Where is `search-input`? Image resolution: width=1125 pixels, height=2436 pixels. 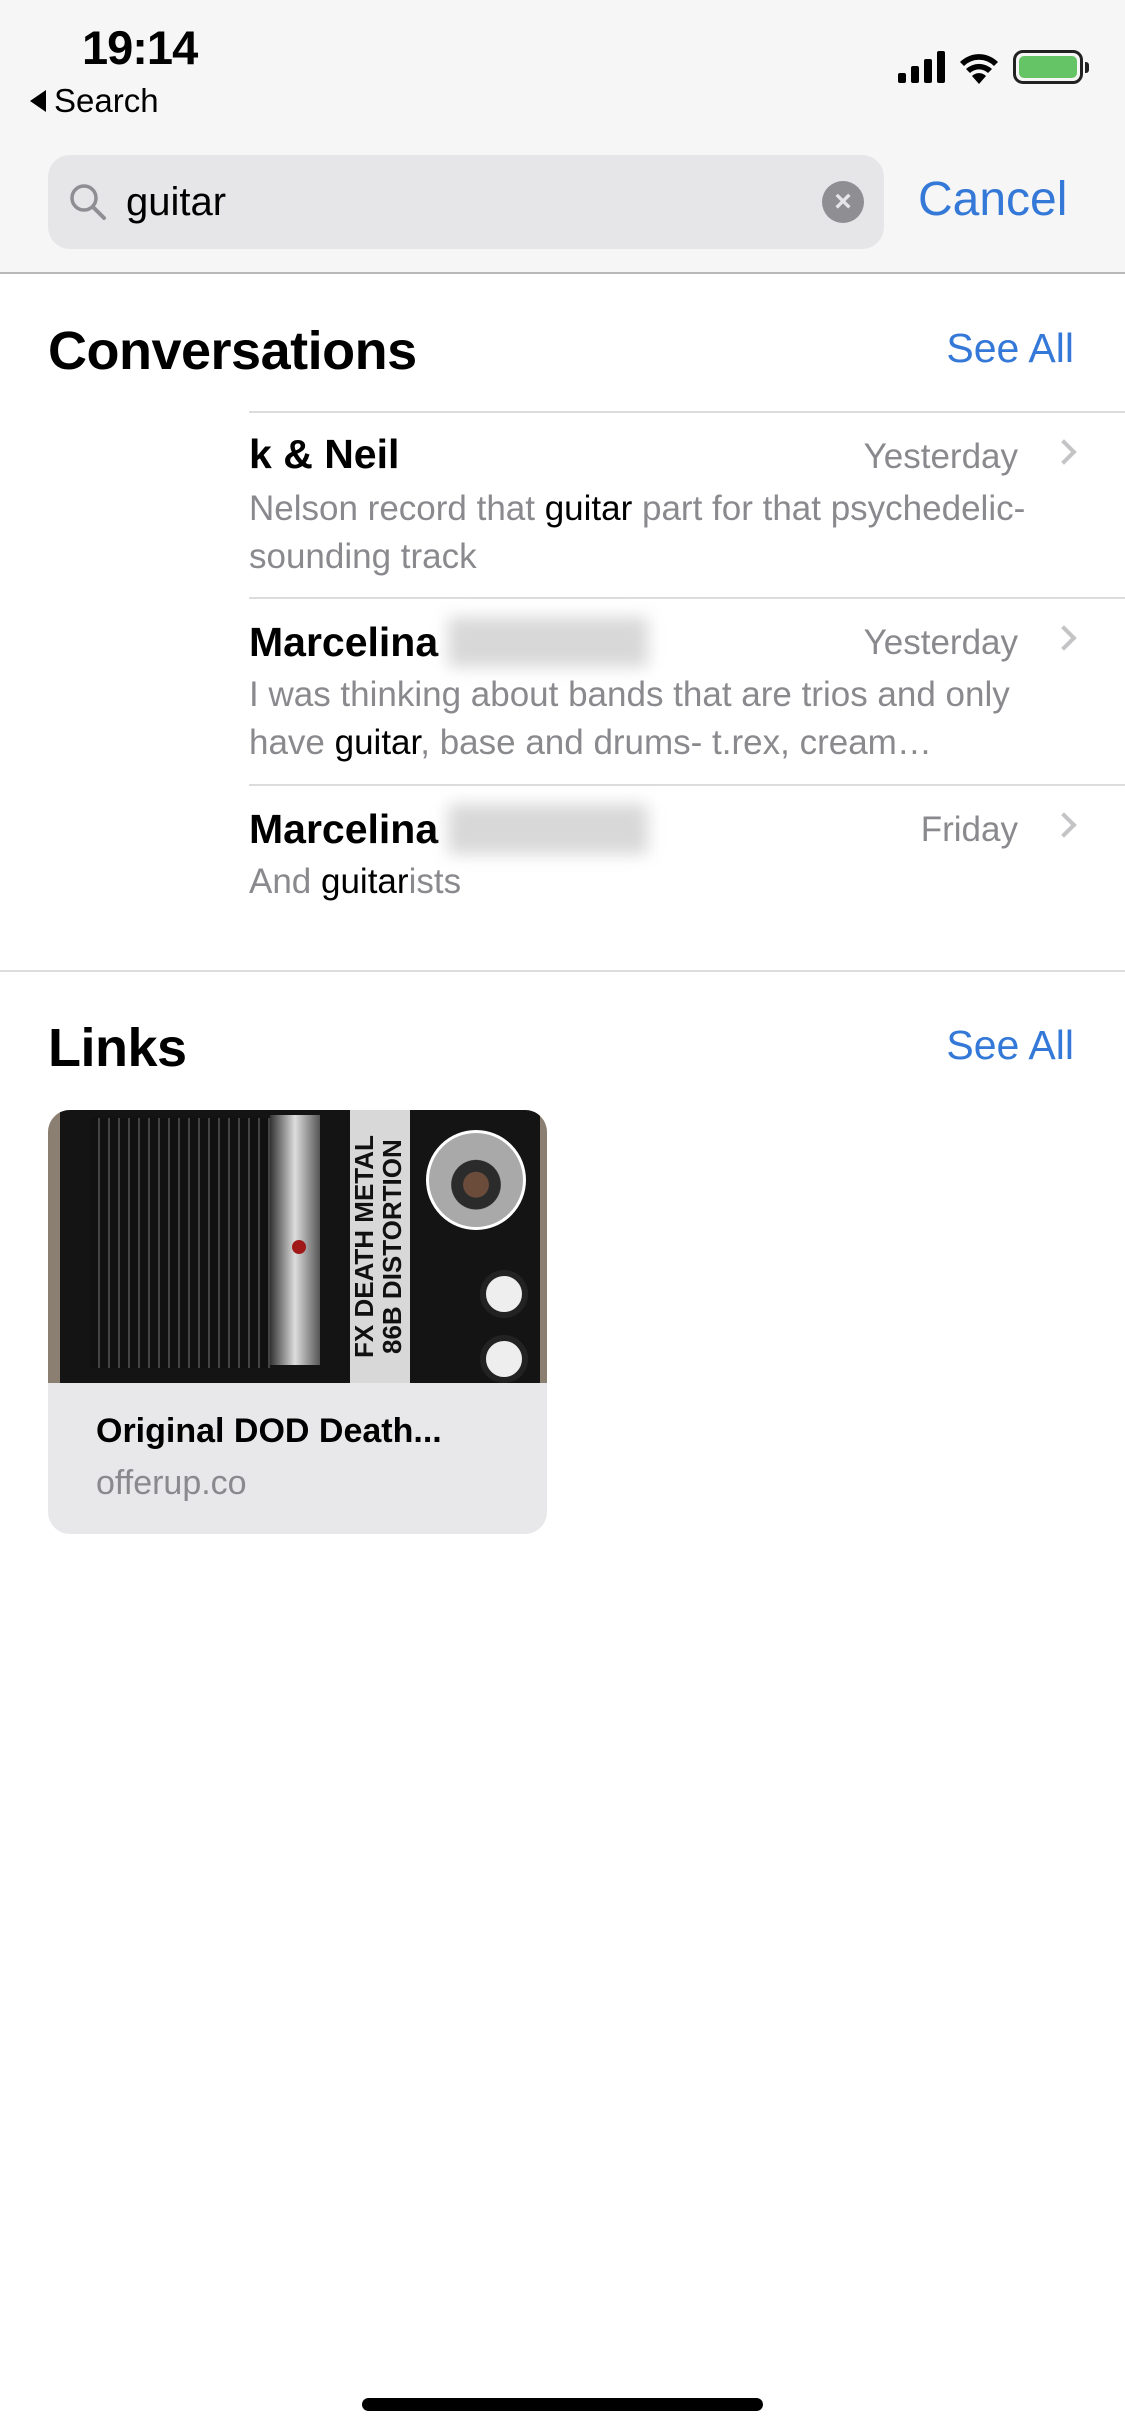 search-input is located at coordinates (474, 202).